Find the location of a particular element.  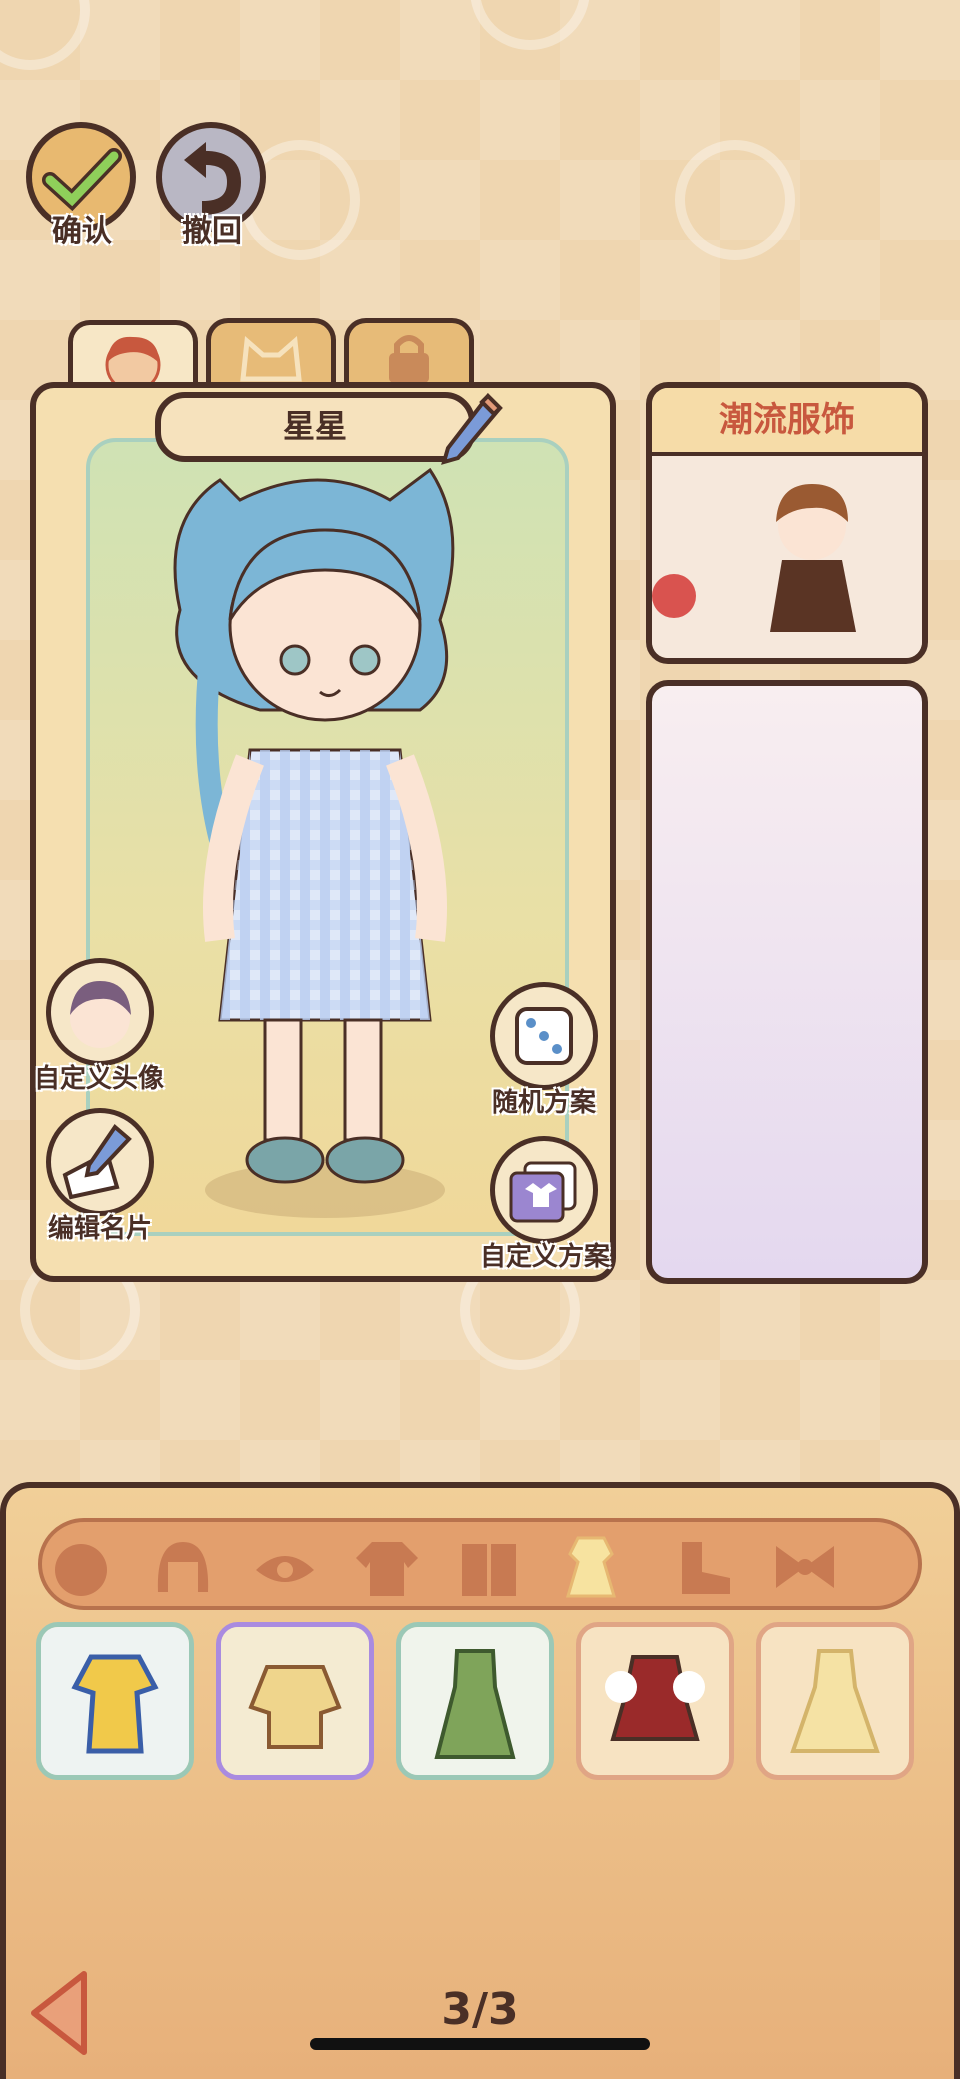

pencil-icon is located at coordinates (473, 428).